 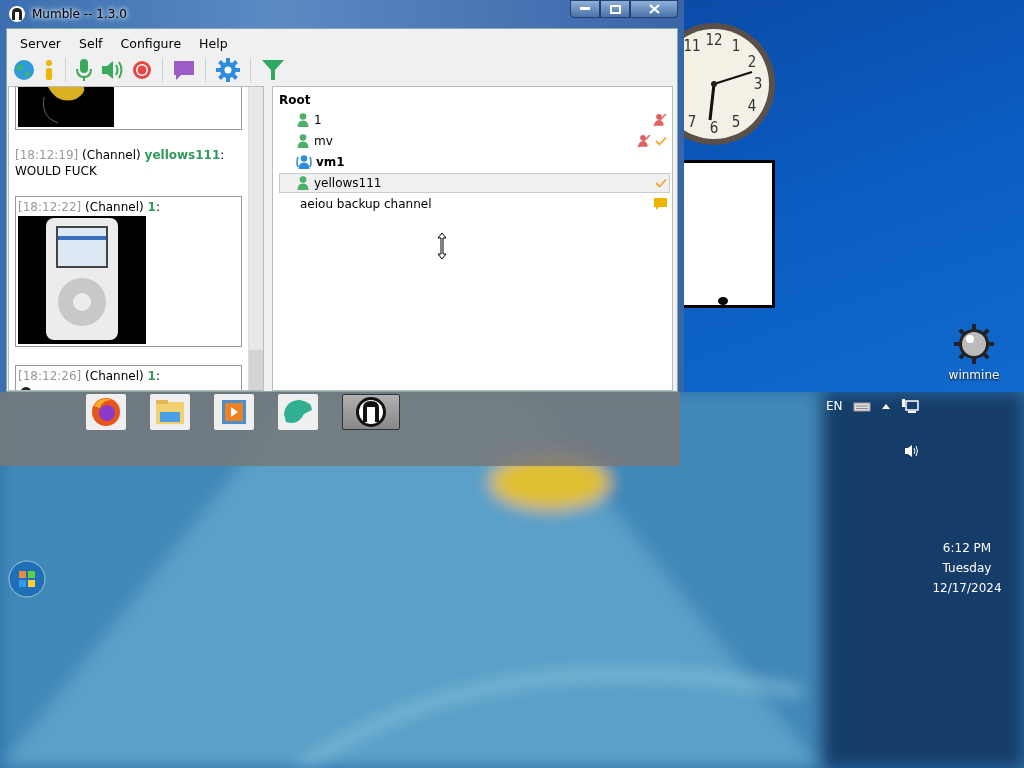 What do you see at coordinates (318, 120) in the screenshot?
I see `user-name: 1` at bounding box center [318, 120].